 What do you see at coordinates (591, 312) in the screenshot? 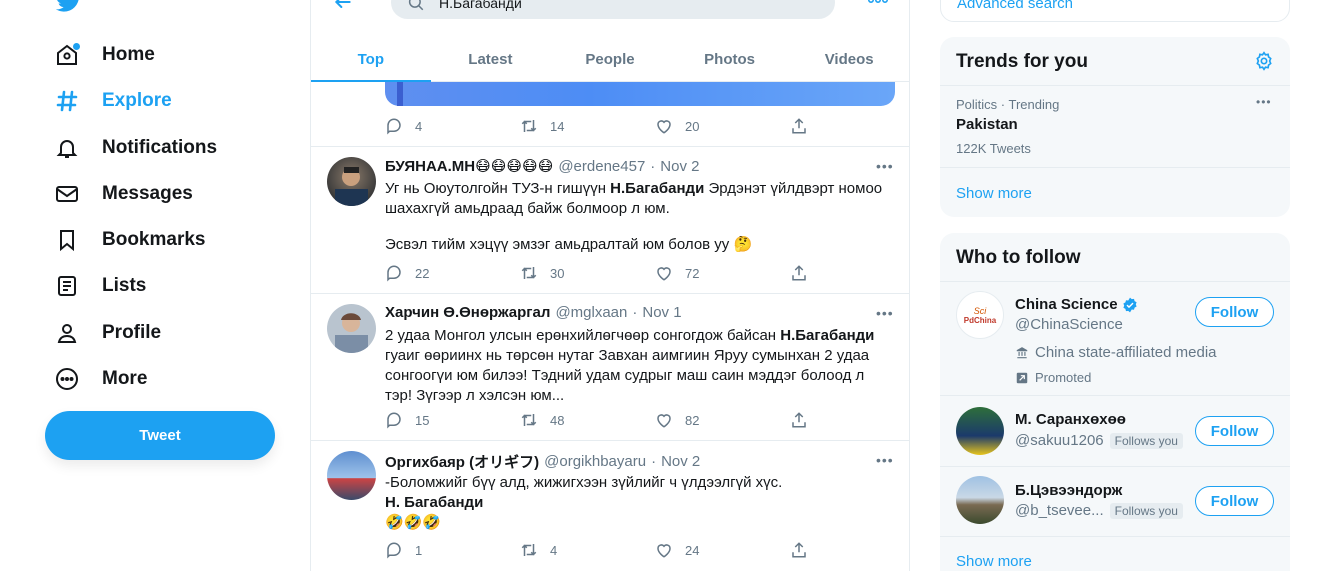
I see `author-handle: @mglxaan` at bounding box center [591, 312].